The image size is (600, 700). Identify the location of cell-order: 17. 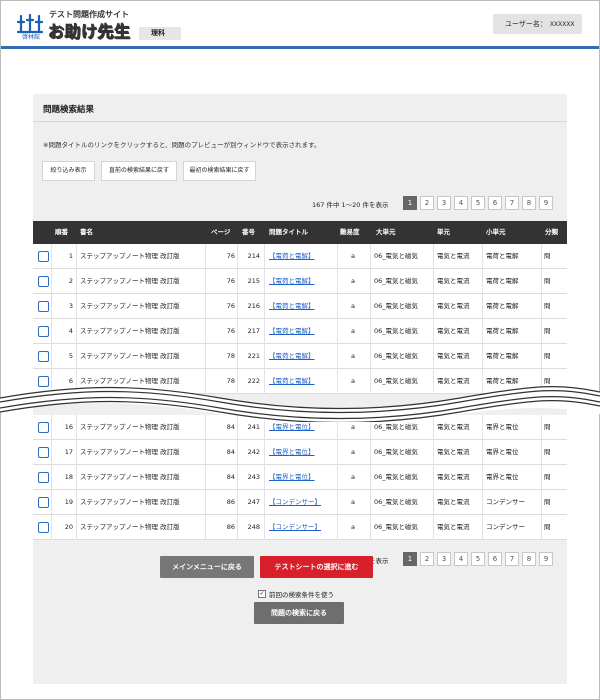
(68, 452).